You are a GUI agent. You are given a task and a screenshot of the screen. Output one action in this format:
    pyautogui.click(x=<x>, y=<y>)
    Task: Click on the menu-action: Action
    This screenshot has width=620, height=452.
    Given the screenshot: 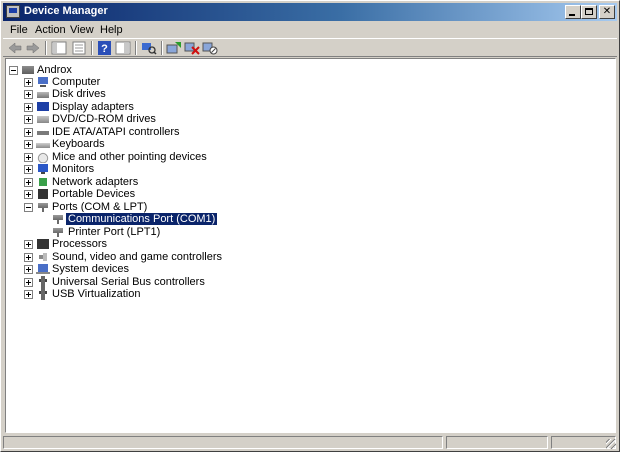 What is the action you would take?
    pyautogui.click(x=50, y=30)
    